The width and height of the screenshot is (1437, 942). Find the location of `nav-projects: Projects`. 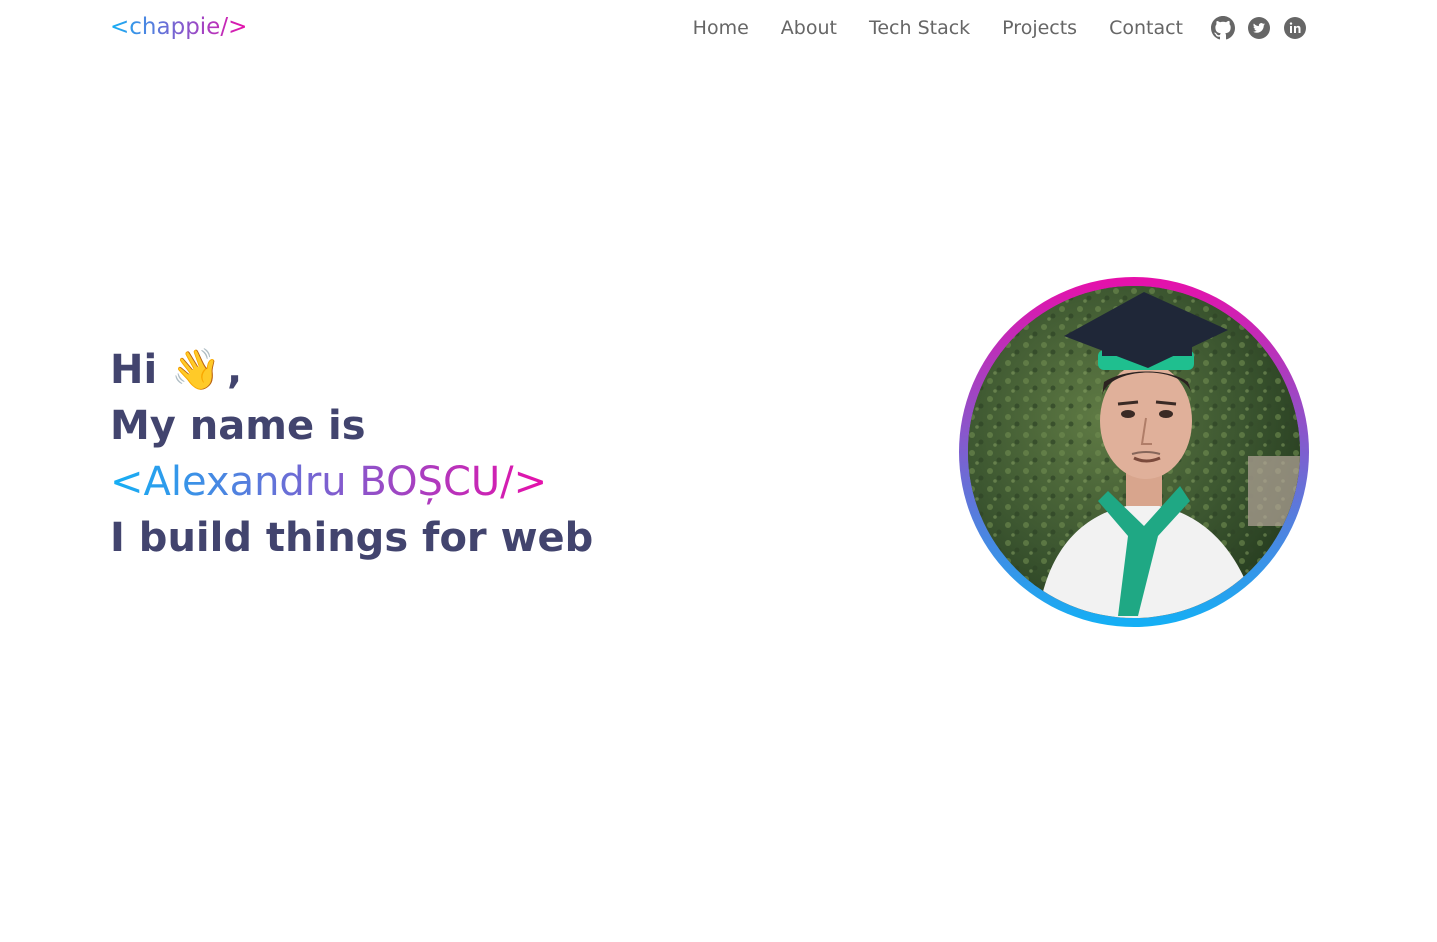

nav-projects: Projects is located at coordinates (1039, 28).